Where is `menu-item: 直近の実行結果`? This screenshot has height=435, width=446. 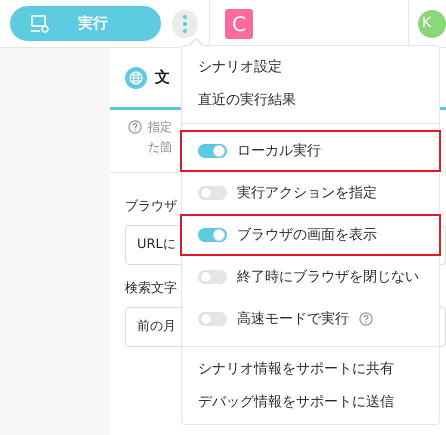
menu-item: 直近の実行結果 is located at coordinates (247, 100).